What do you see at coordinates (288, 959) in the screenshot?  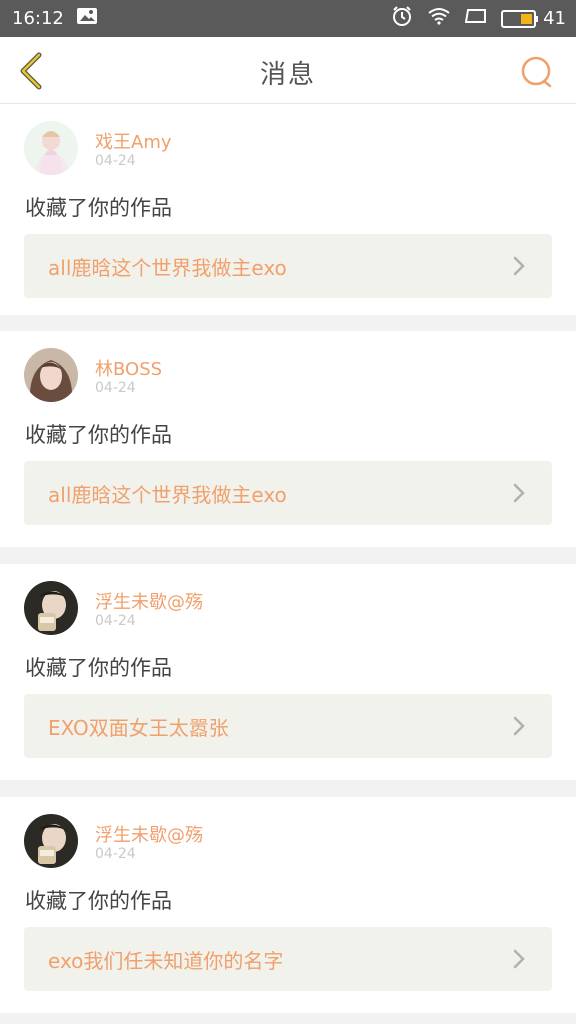 I see `work-link: exo我们任未知道你的名字` at bounding box center [288, 959].